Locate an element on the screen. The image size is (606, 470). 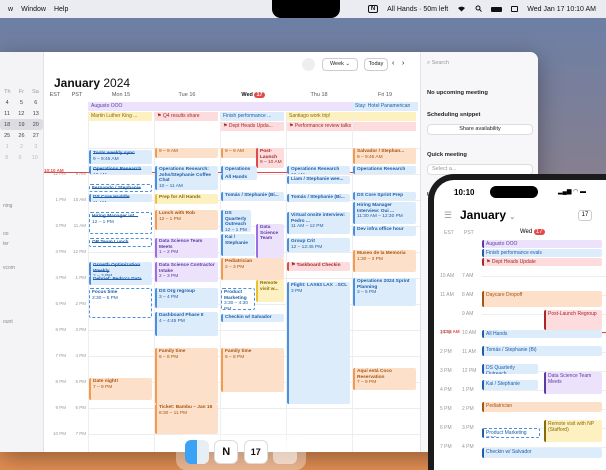
event-block: OR Team Lunch1 PM is located at coordinates (120, 242).